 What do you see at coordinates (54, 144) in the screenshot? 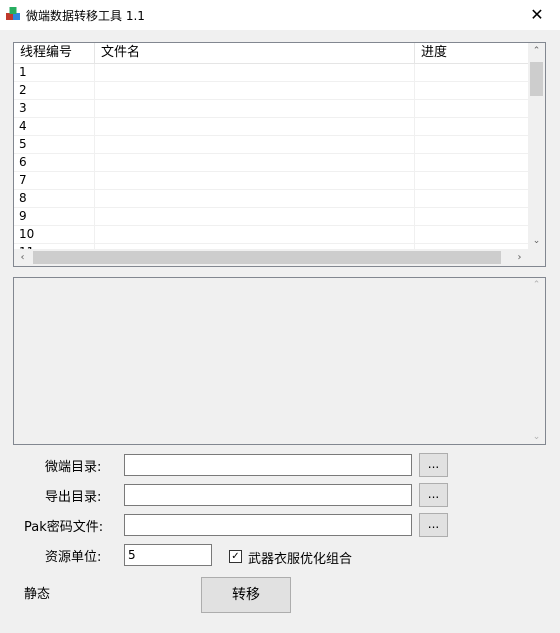
I see `thread-id-cell: 5` at bounding box center [54, 144].